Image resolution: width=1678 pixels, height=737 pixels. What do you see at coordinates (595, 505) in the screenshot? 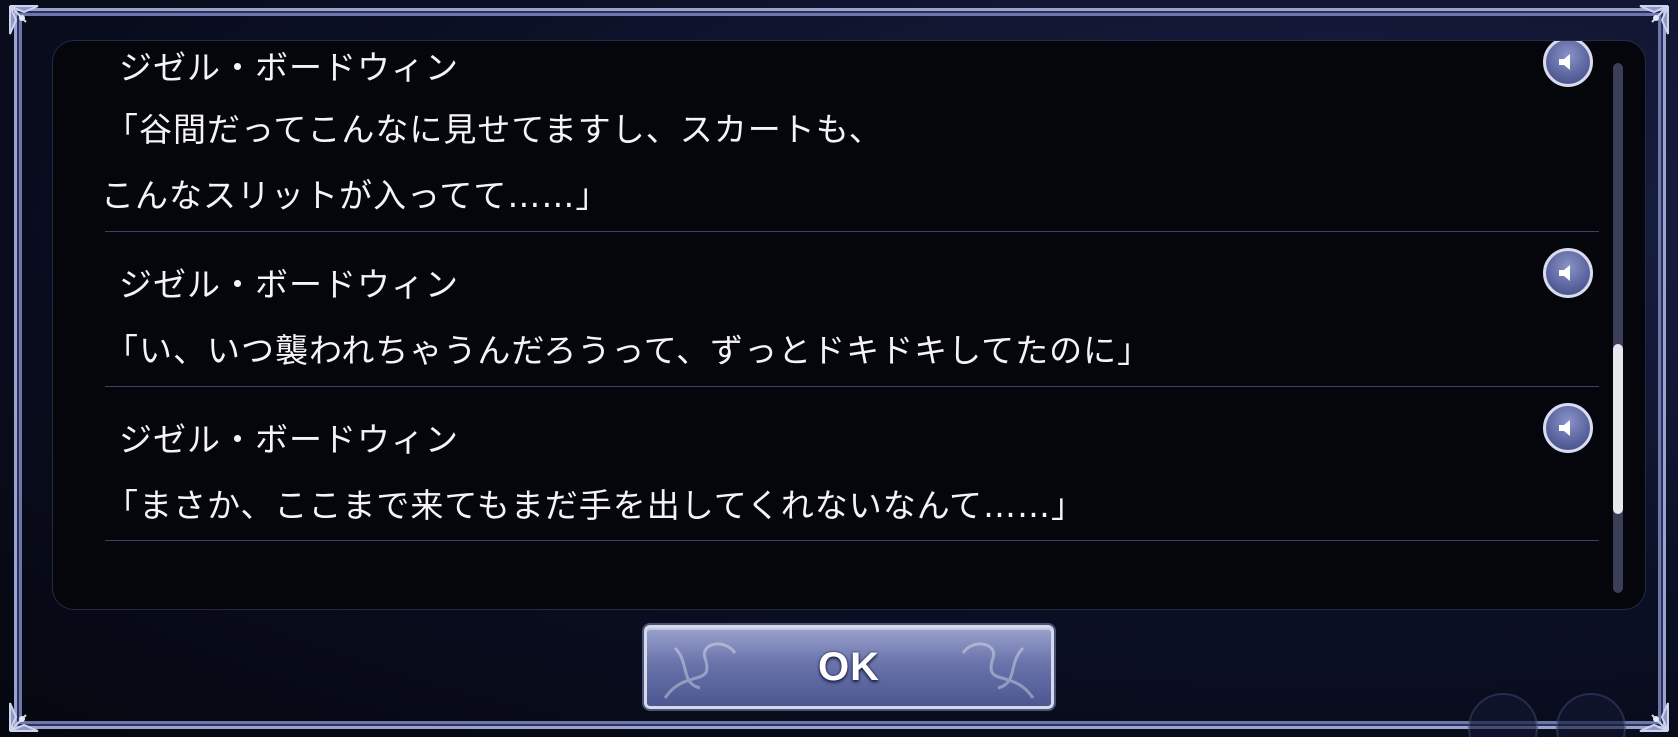
I see `dialogue-line: 「まさか、ここまで来てもまだ手を出してくれないなんて……」` at bounding box center [595, 505].